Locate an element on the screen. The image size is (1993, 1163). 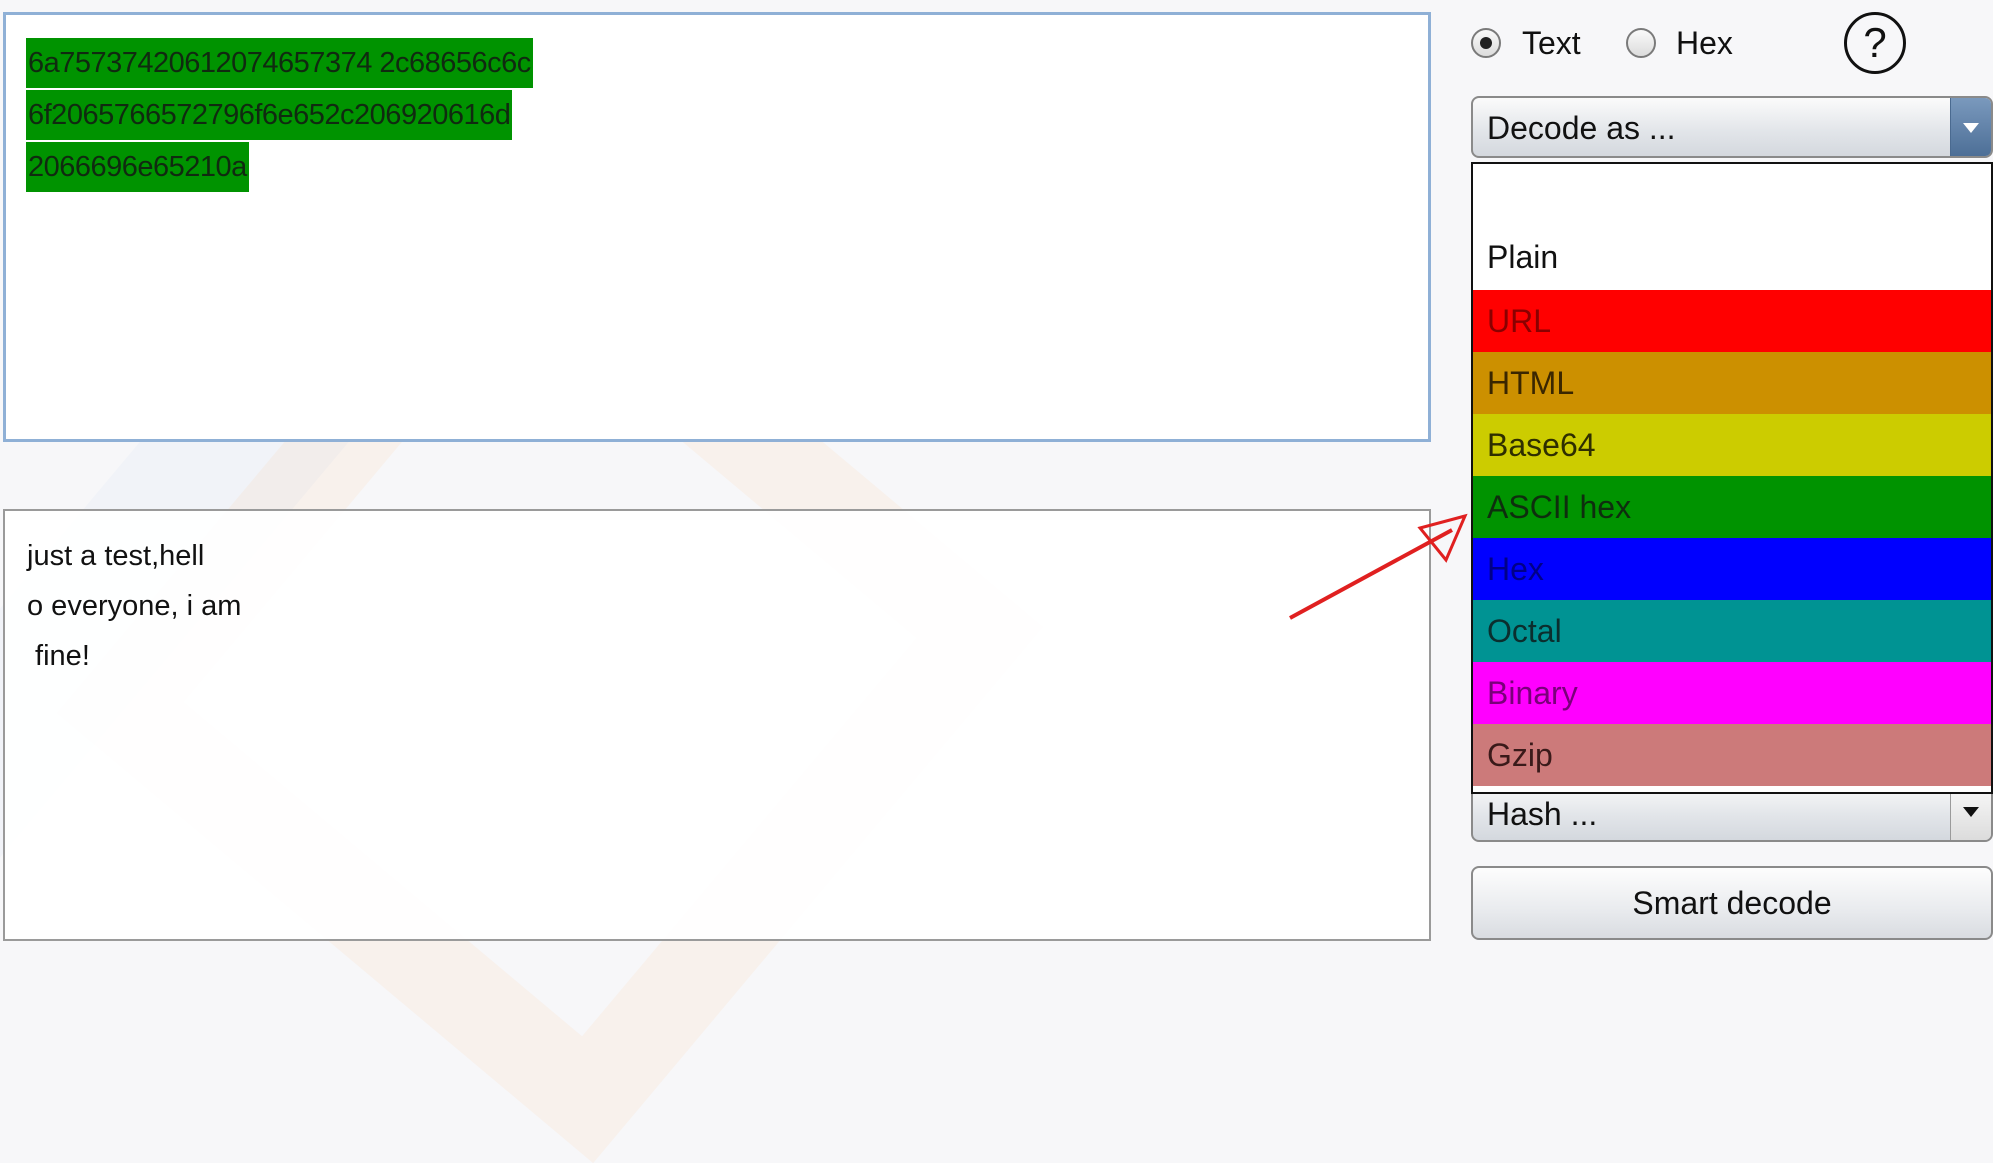
decode-option-html: HTML is located at coordinates (1732, 383).